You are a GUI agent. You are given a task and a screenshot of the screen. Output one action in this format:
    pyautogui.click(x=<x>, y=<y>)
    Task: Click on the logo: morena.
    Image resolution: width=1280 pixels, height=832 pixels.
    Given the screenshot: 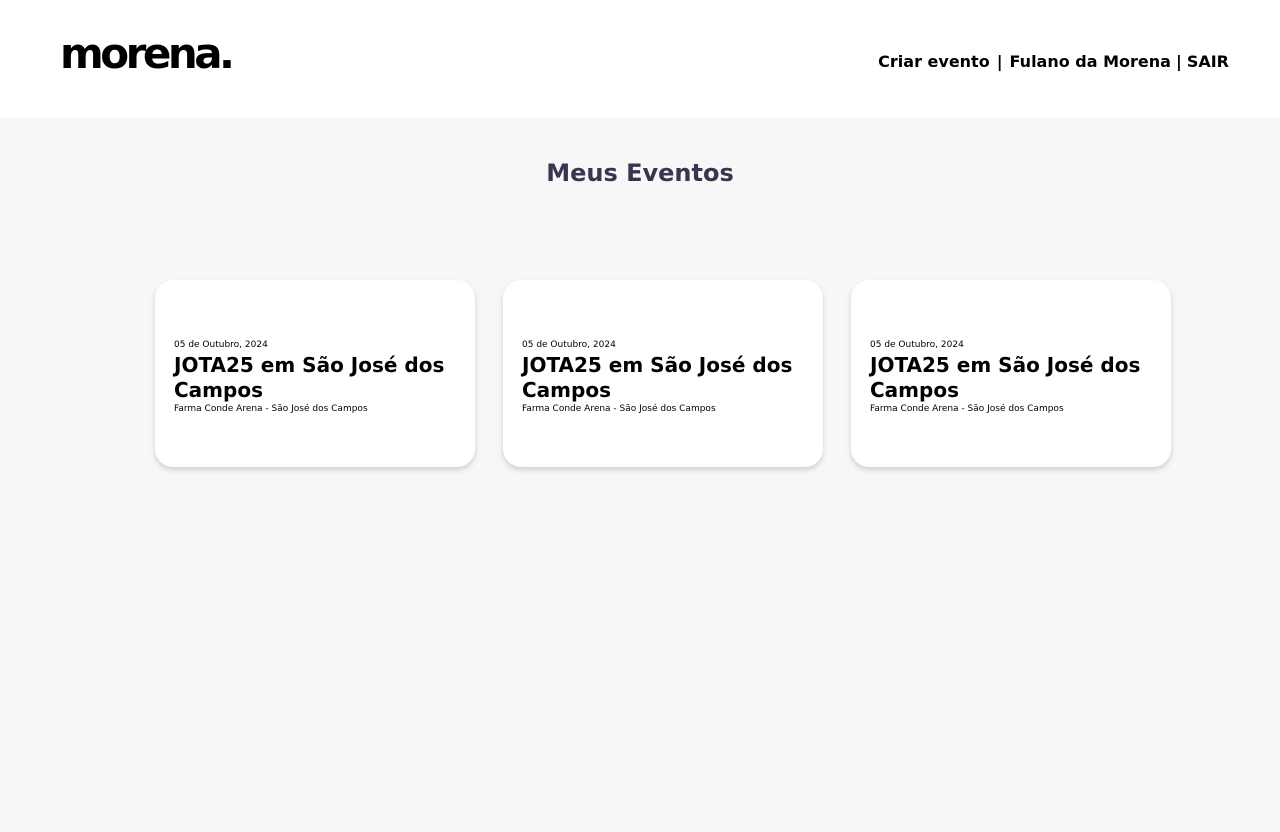 What is the action you would take?
    pyautogui.click(x=147, y=54)
    